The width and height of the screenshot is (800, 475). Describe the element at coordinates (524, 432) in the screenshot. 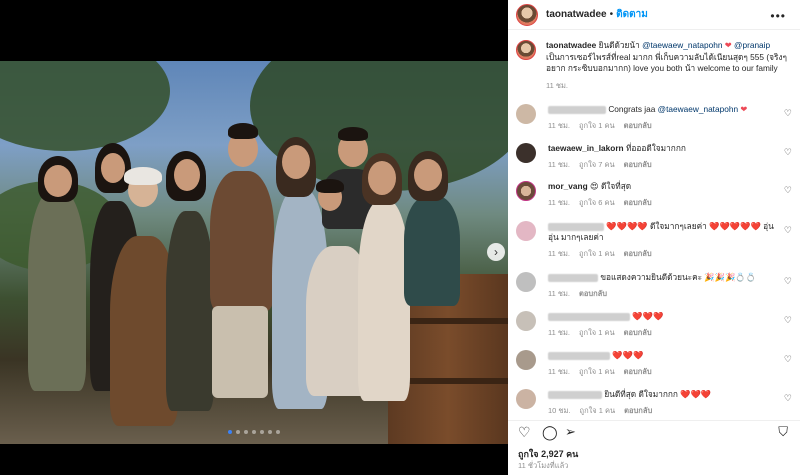

I see `heart-outline-icon: ♡` at that location.